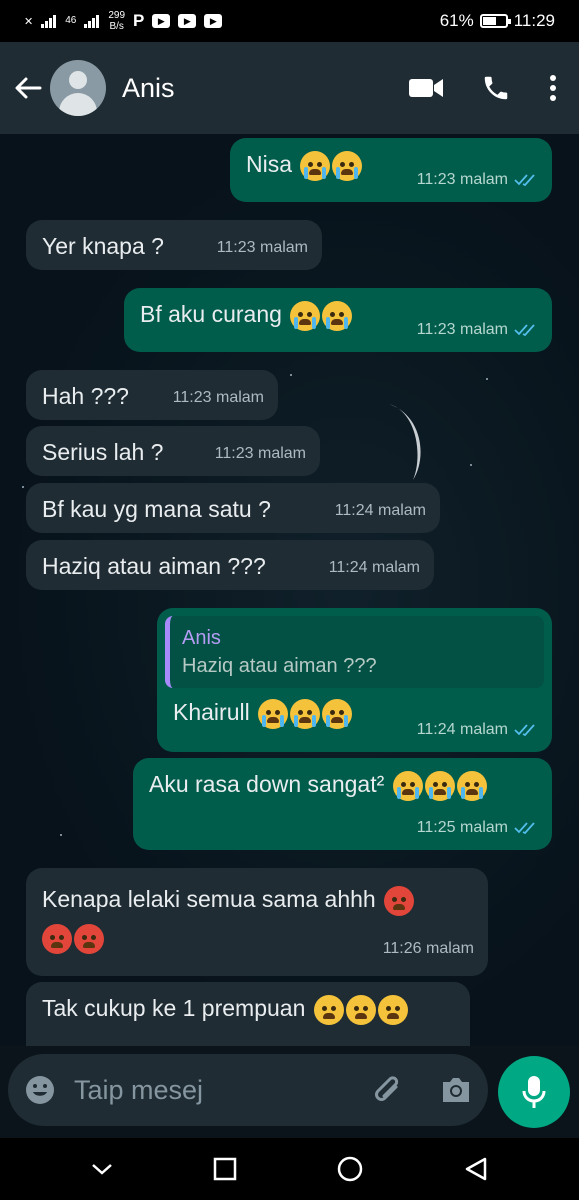 This screenshot has height=1200, width=579. Describe the element at coordinates (152, 395) in the screenshot. I see `message-bubble: Hah ??? 11:23 malam` at that location.